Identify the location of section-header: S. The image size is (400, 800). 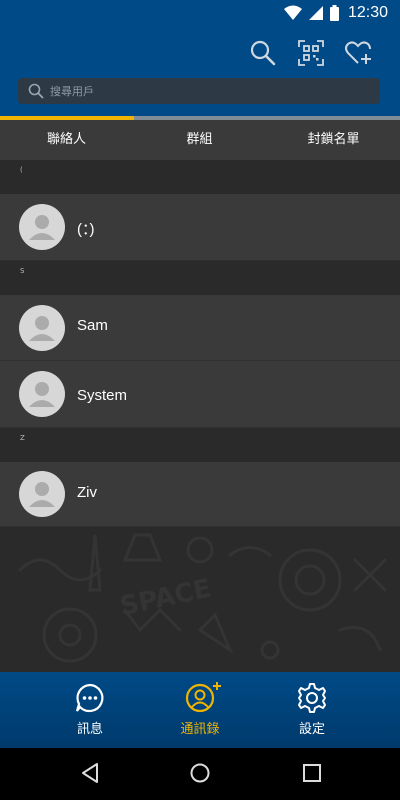
(200, 278).